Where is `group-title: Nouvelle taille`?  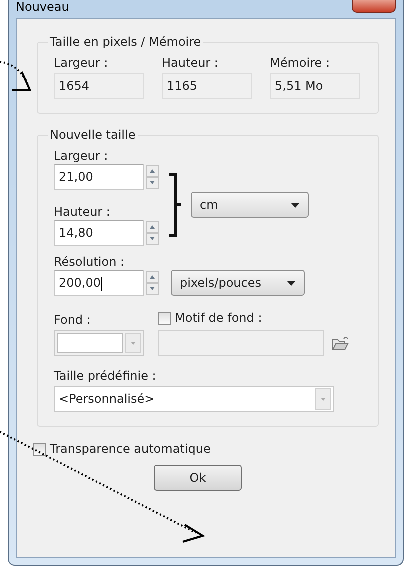
group-title: Nouvelle taille is located at coordinates (93, 135).